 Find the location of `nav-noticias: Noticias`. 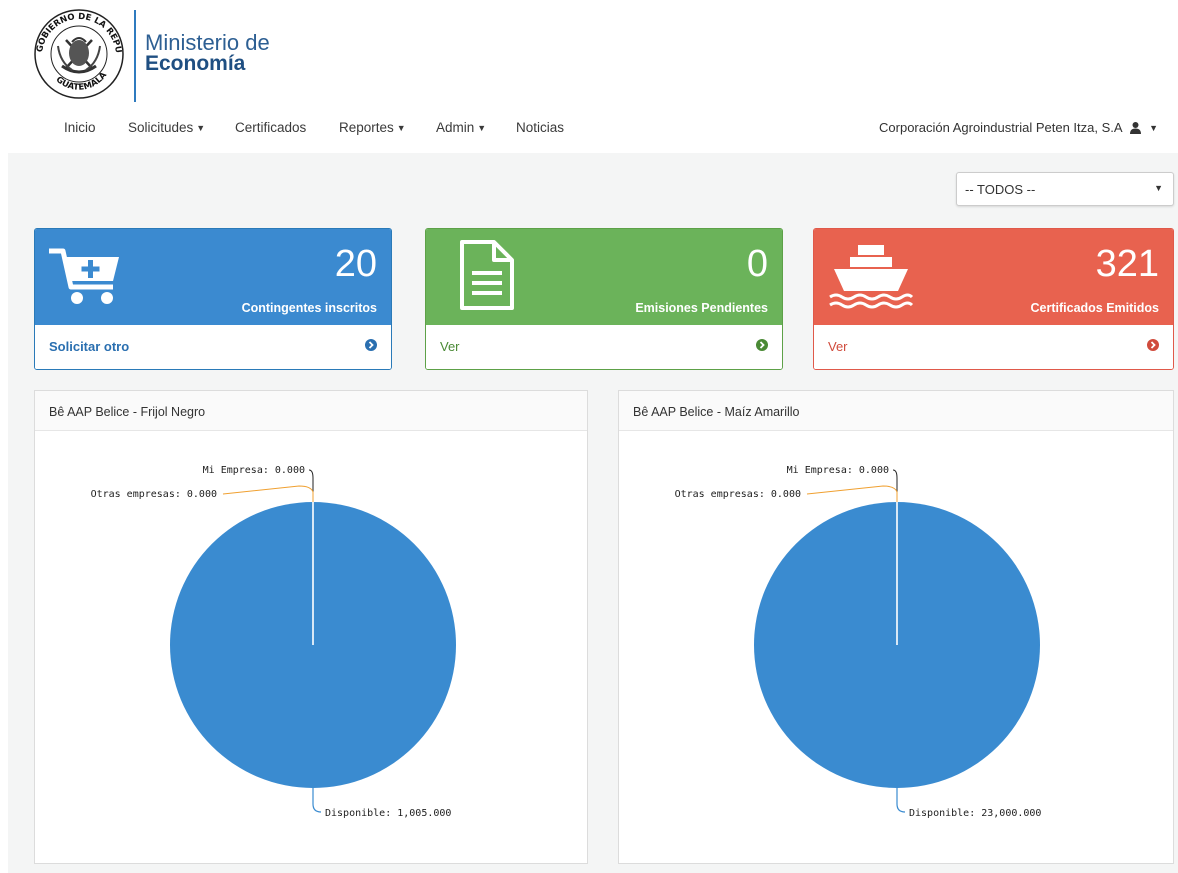

nav-noticias: Noticias is located at coordinates (540, 127).